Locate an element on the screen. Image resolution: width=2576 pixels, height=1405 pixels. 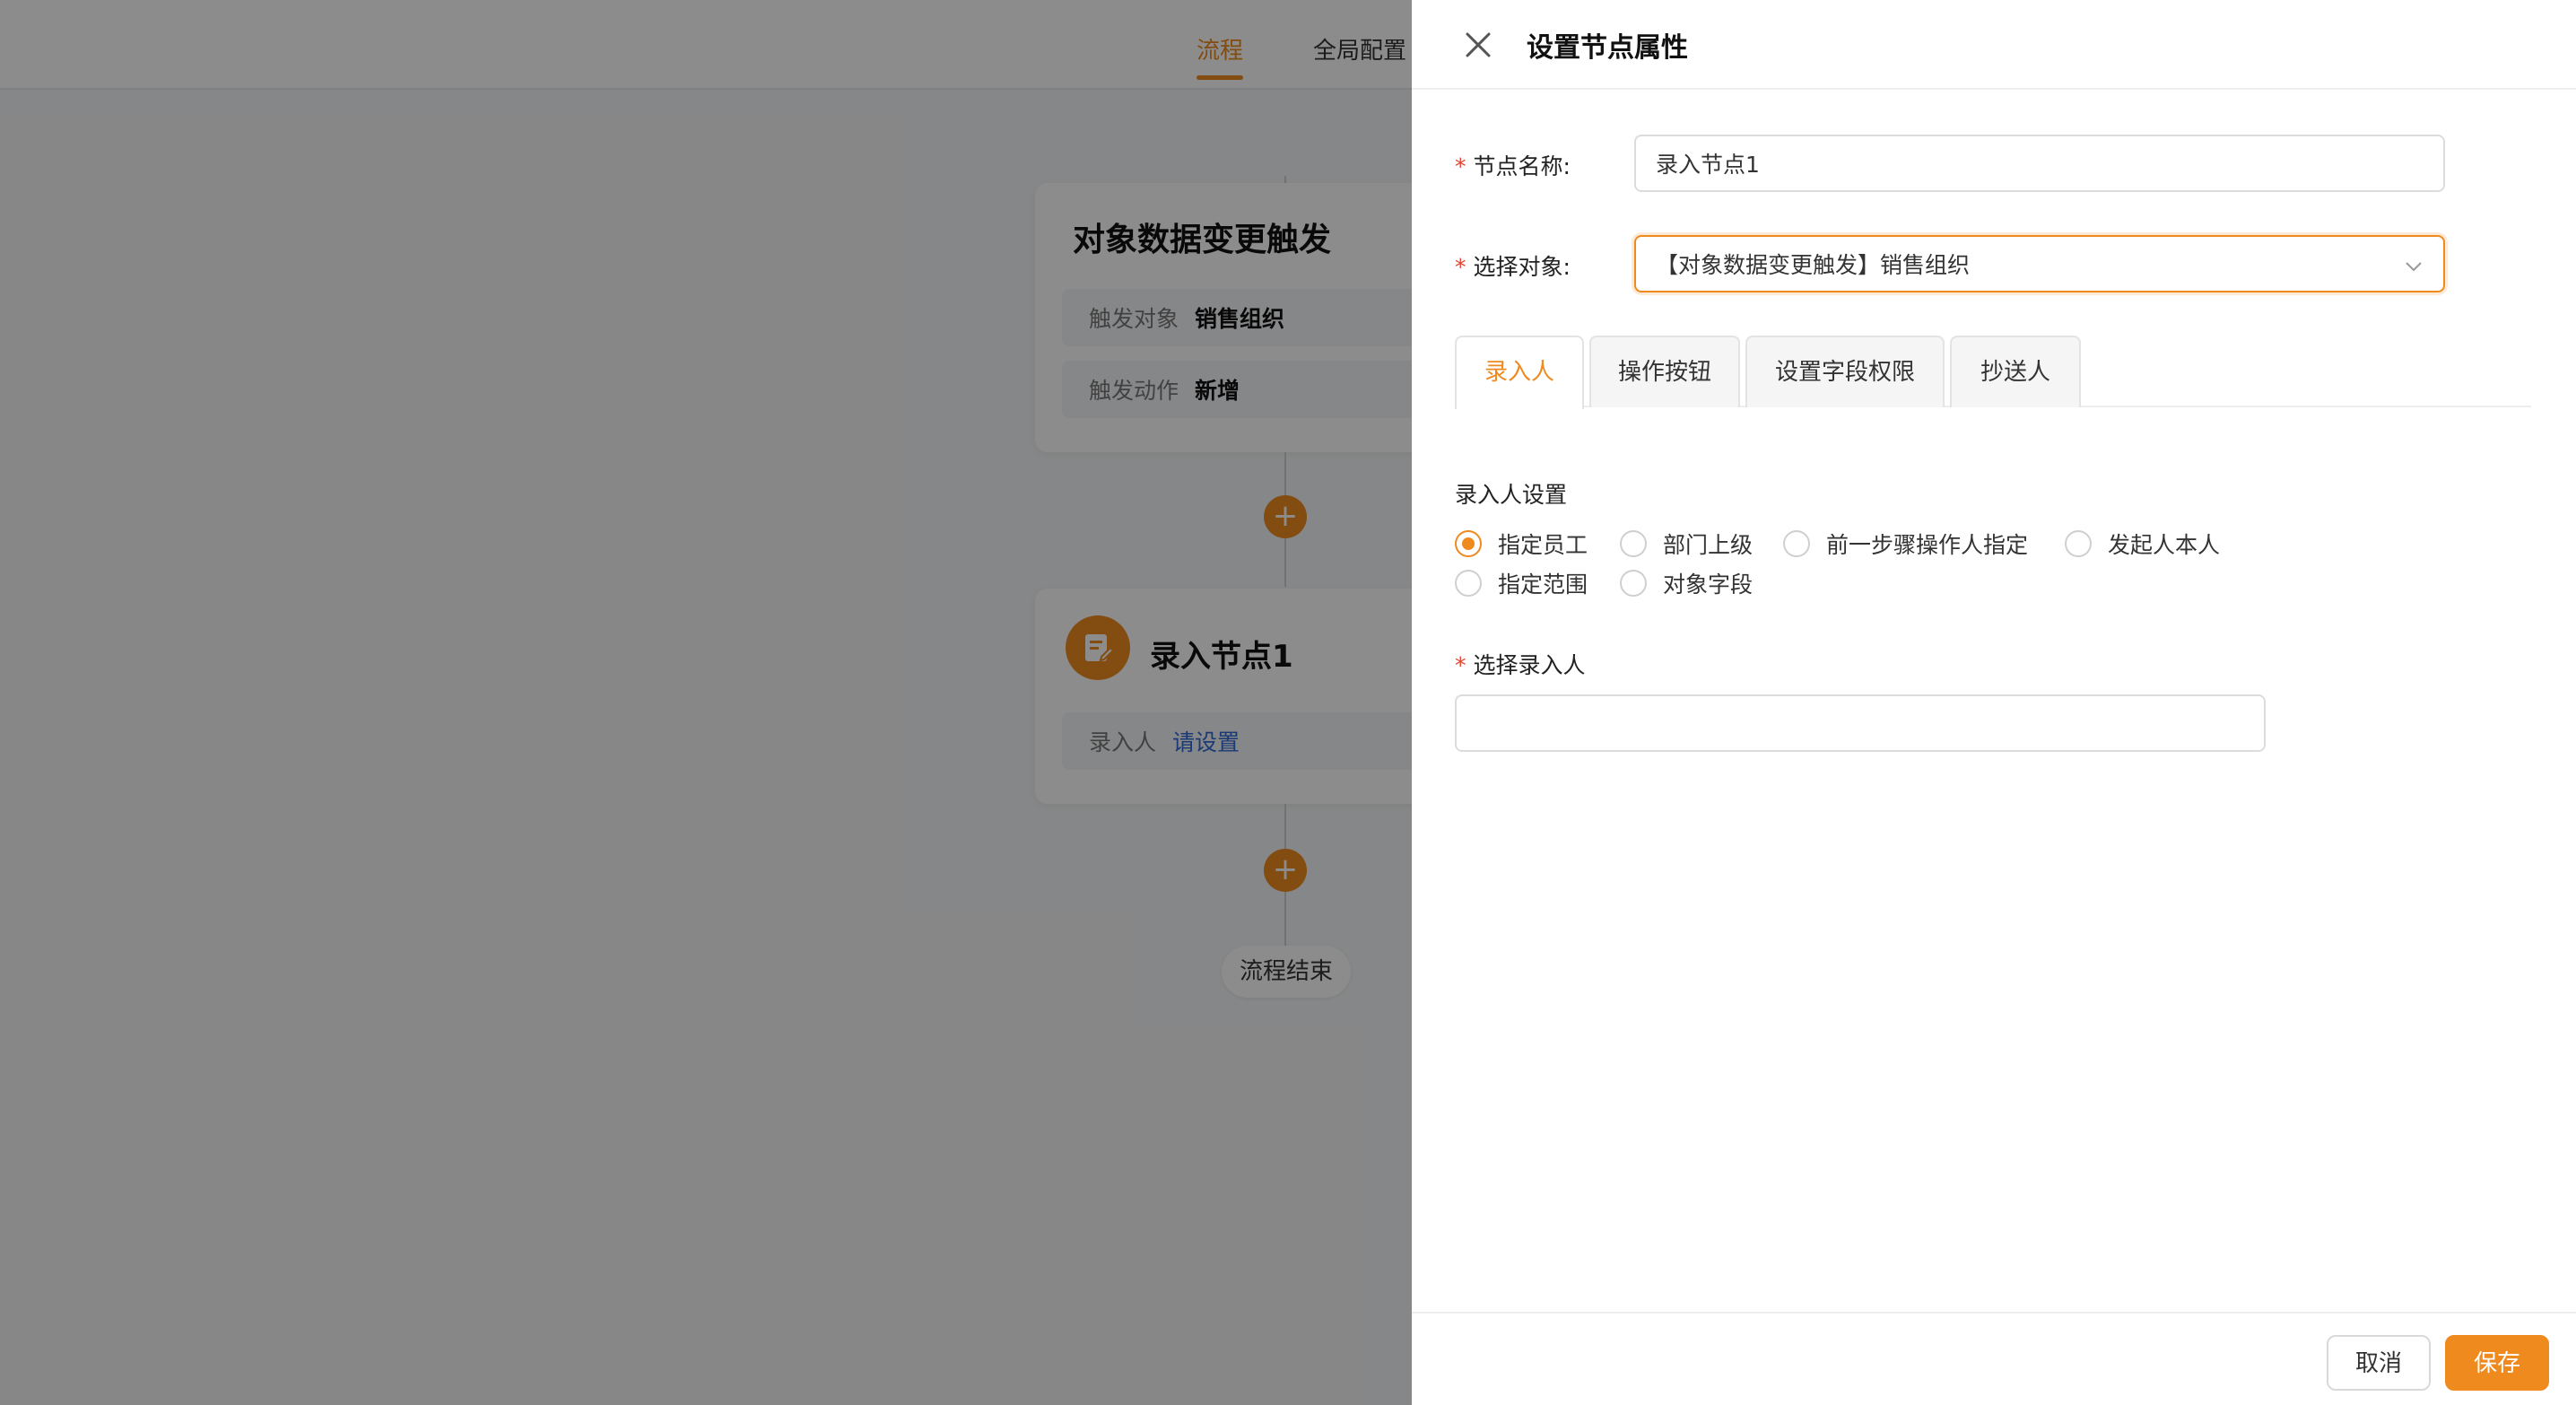
choose-entry-person-label: * 选择录入人 is located at coordinates (1520, 664).